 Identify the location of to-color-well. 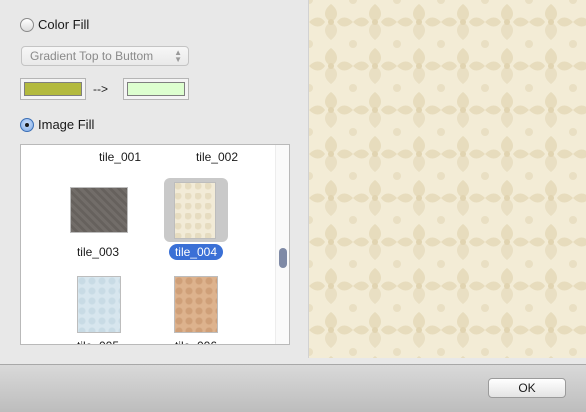
(156, 89).